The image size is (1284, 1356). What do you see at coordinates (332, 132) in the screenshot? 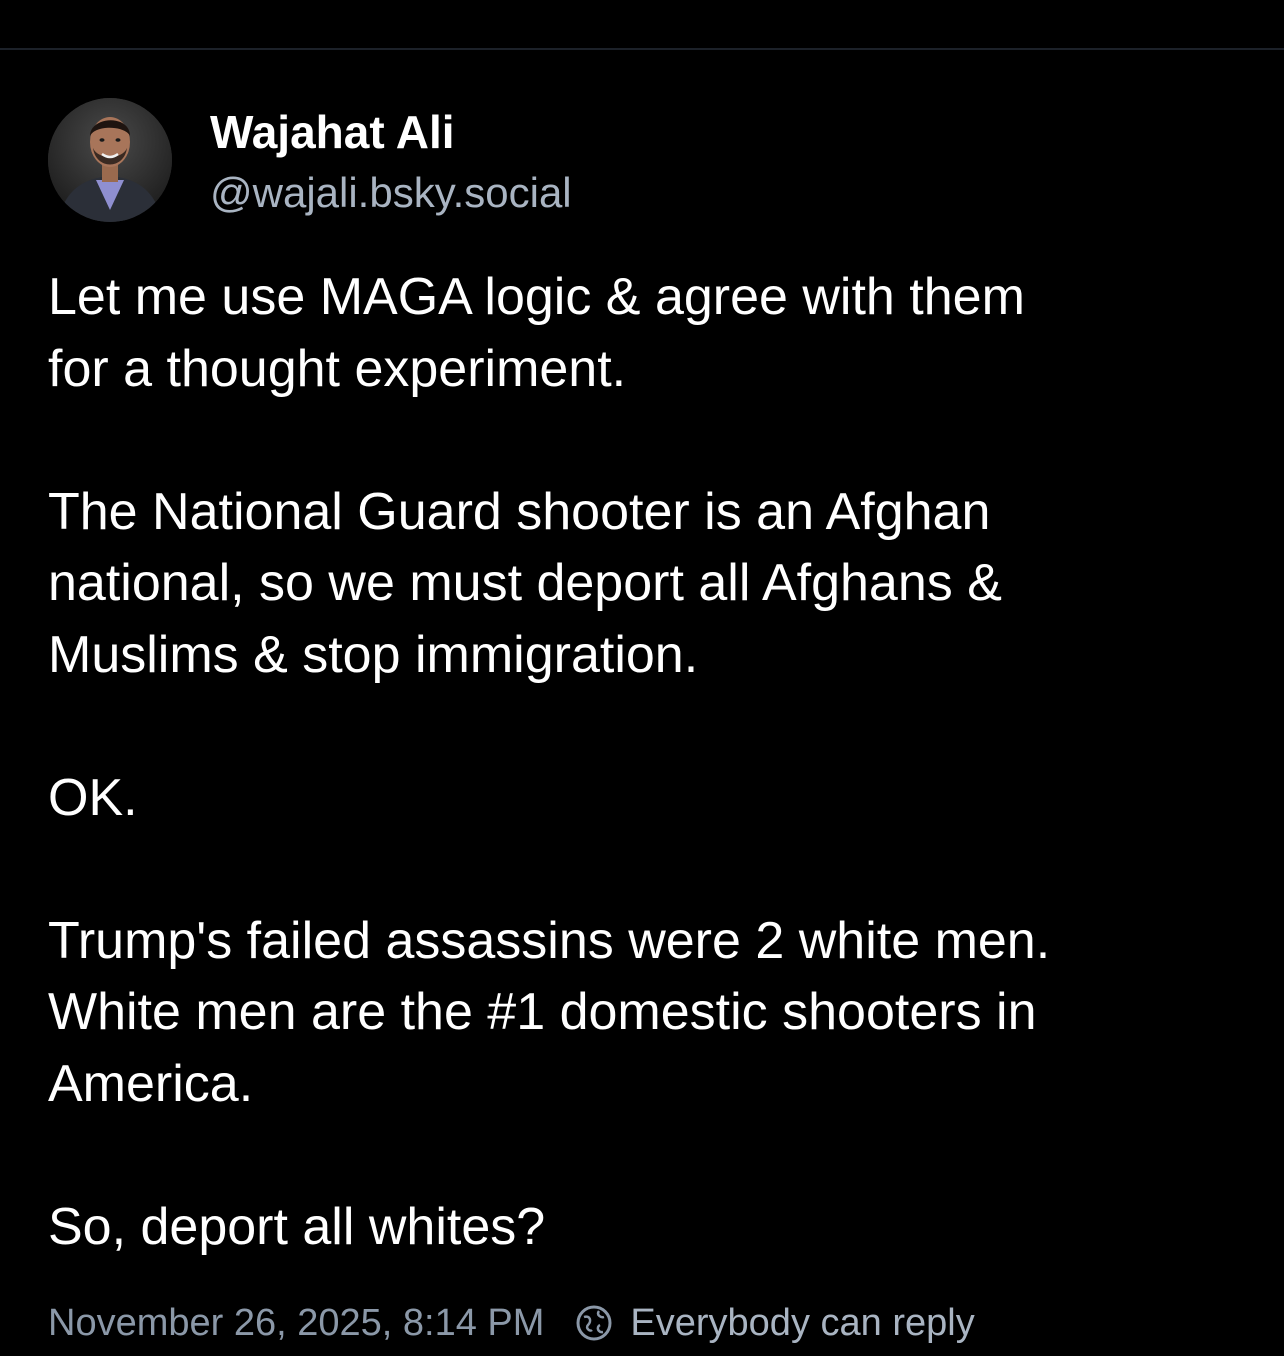
I see `author-display-name: Wajahat Ali` at bounding box center [332, 132].